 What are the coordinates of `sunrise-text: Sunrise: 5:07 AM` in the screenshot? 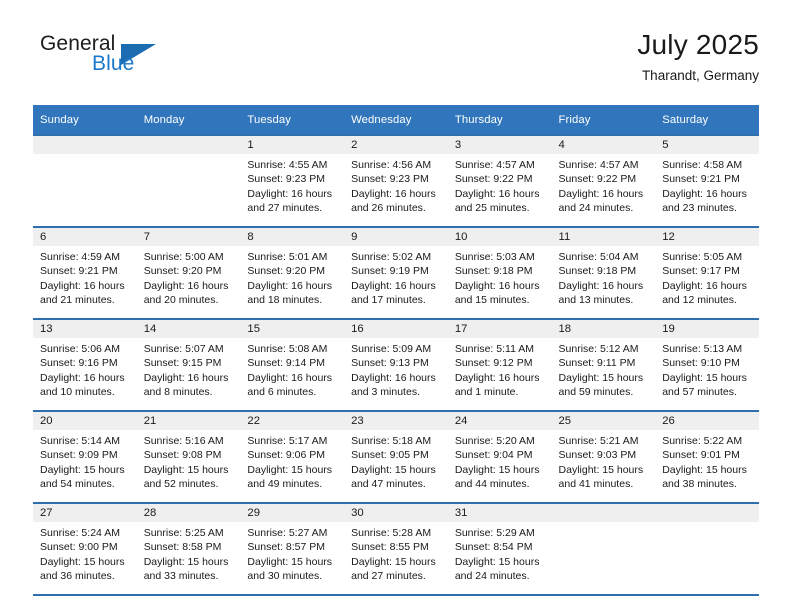 It's located at (183, 349).